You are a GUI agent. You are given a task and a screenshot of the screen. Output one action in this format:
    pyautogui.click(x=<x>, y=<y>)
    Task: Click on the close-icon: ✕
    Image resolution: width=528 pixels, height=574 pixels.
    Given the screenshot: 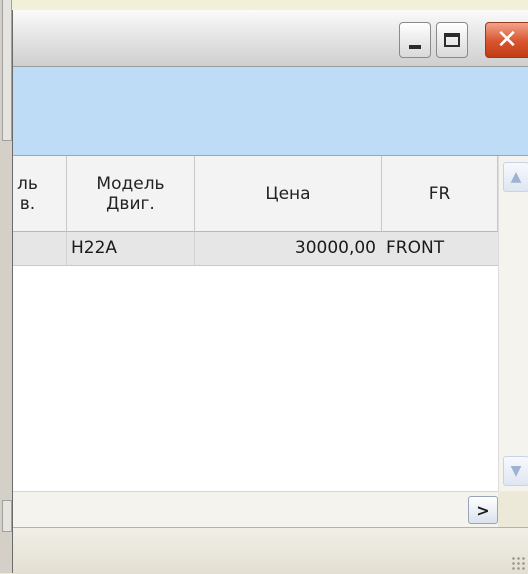 What is the action you would take?
    pyautogui.click(x=507, y=40)
    